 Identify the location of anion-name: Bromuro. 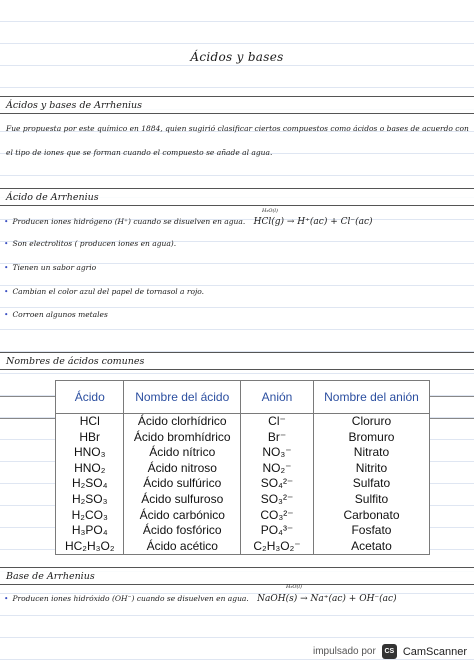
(371, 437).